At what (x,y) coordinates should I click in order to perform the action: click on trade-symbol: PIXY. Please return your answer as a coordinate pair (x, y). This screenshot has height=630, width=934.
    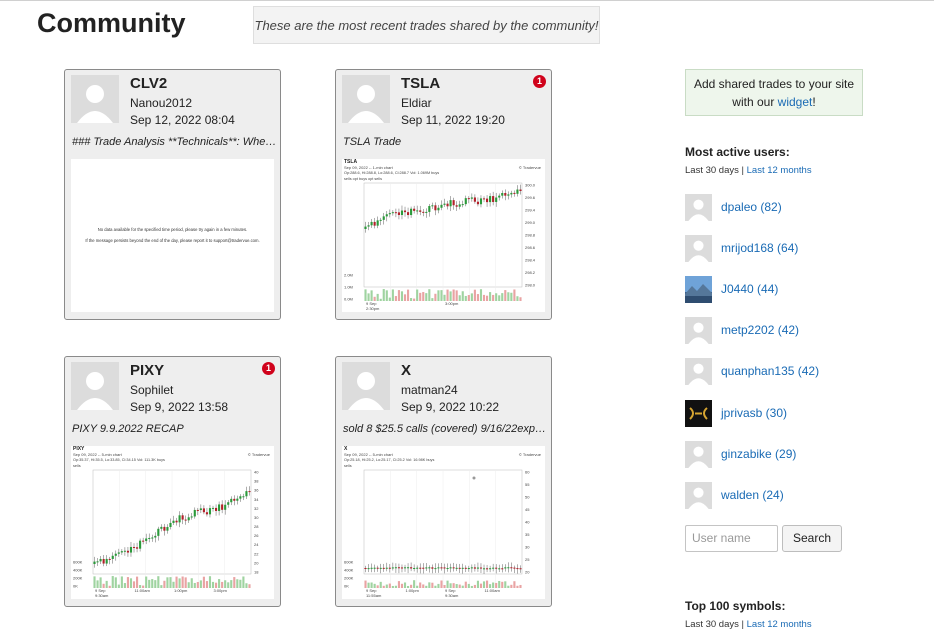
    Looking at the image, I should click on (147, 370).